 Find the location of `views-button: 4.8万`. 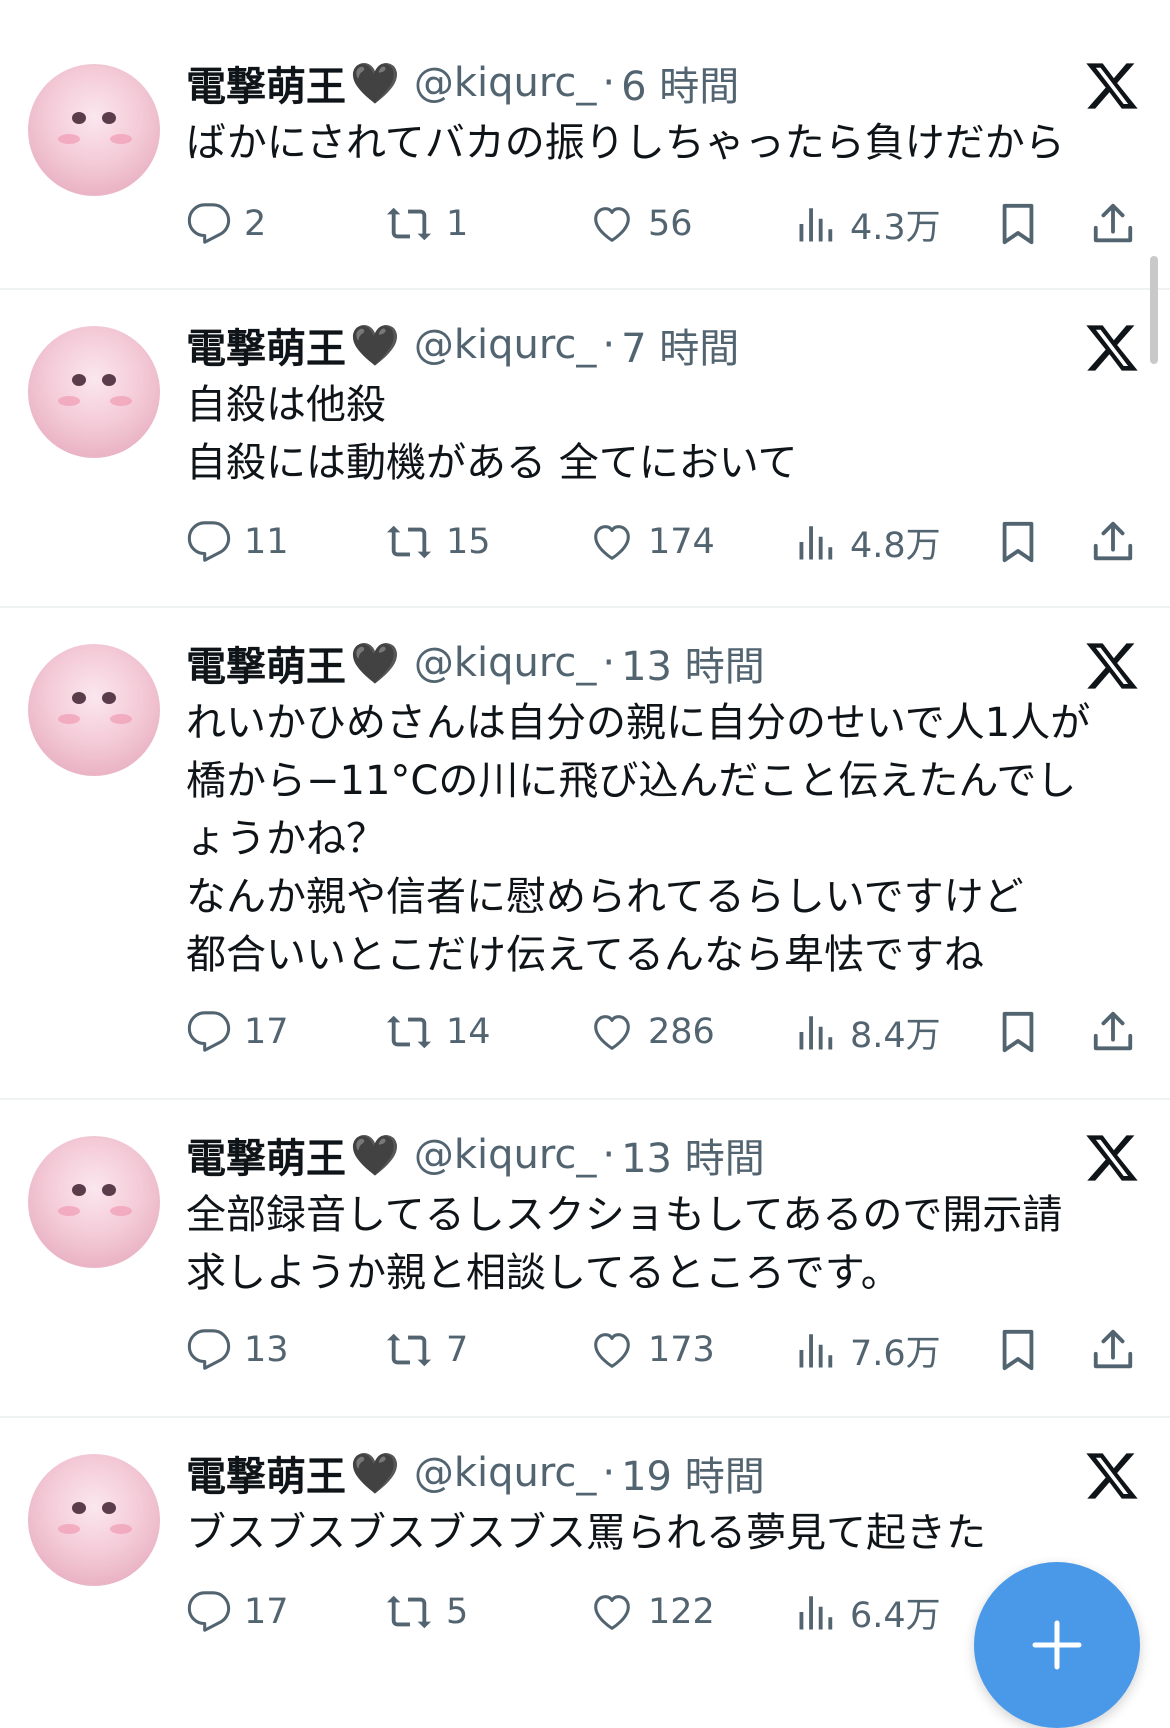

views-button: 4.8万 is located at coordinates (868, 542).